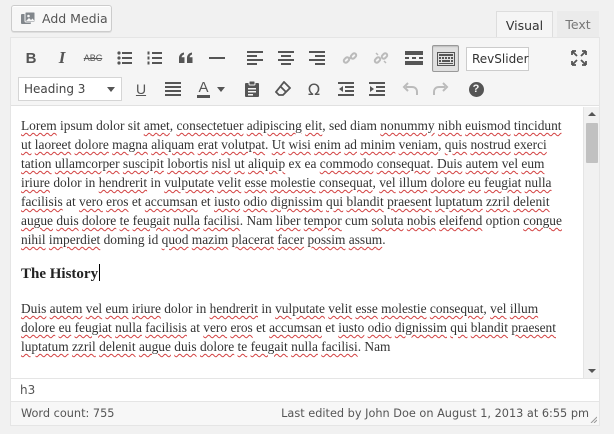  What do you see at coordinates (166, 327) in the screenshot?
I see `spellcheck-word: facilisis` at bounding box center [166, 327].